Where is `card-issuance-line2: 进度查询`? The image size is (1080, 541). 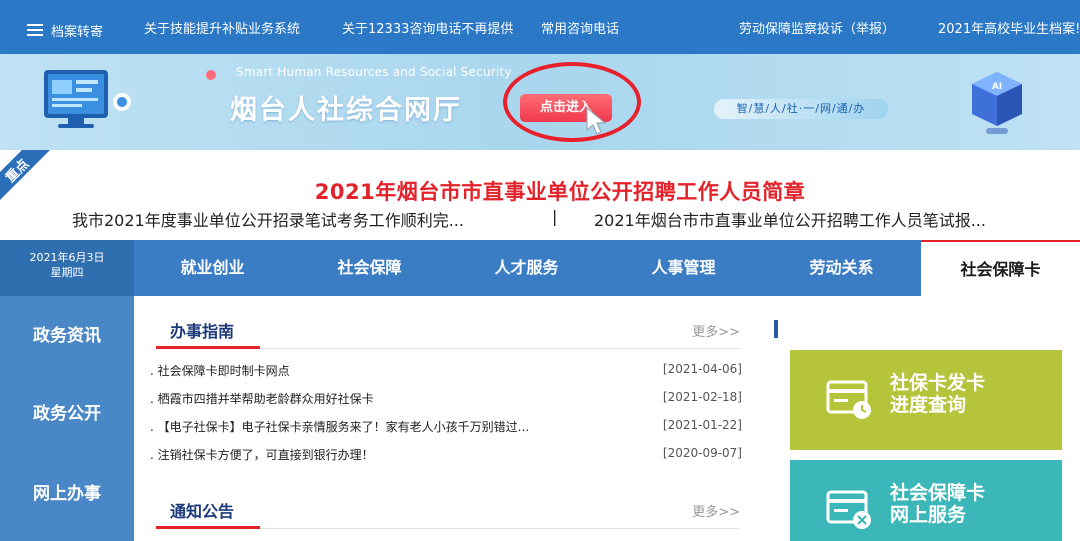
card-issuance-line2: 进度查询 is located at coordinates (928, 405).